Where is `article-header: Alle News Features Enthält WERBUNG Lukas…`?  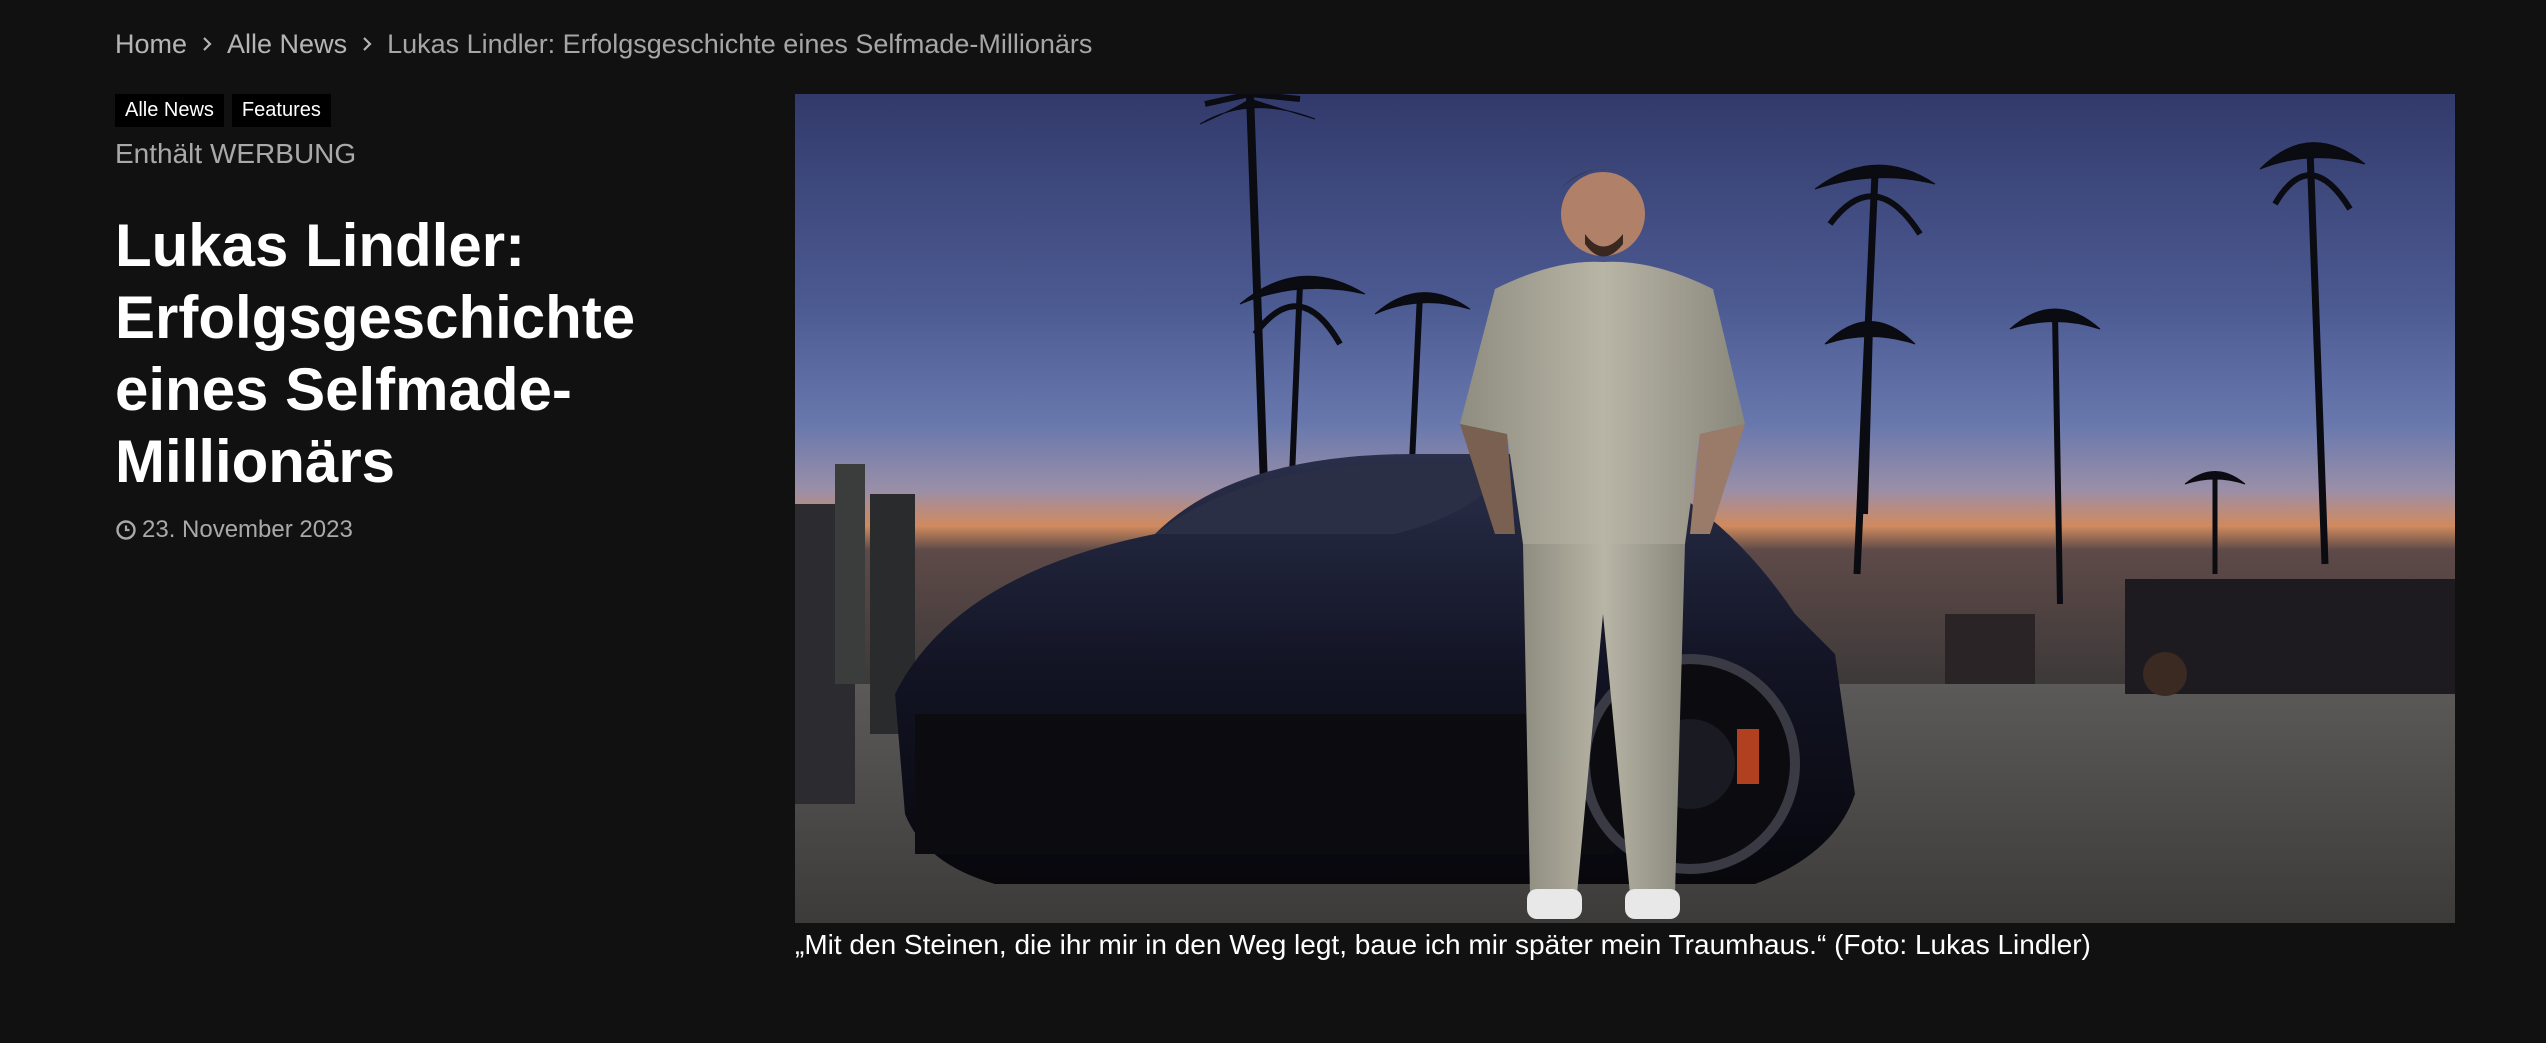
article-header: Alle News Features Enthält WERBUNG Lukas… is located at coordinates (400, 319).